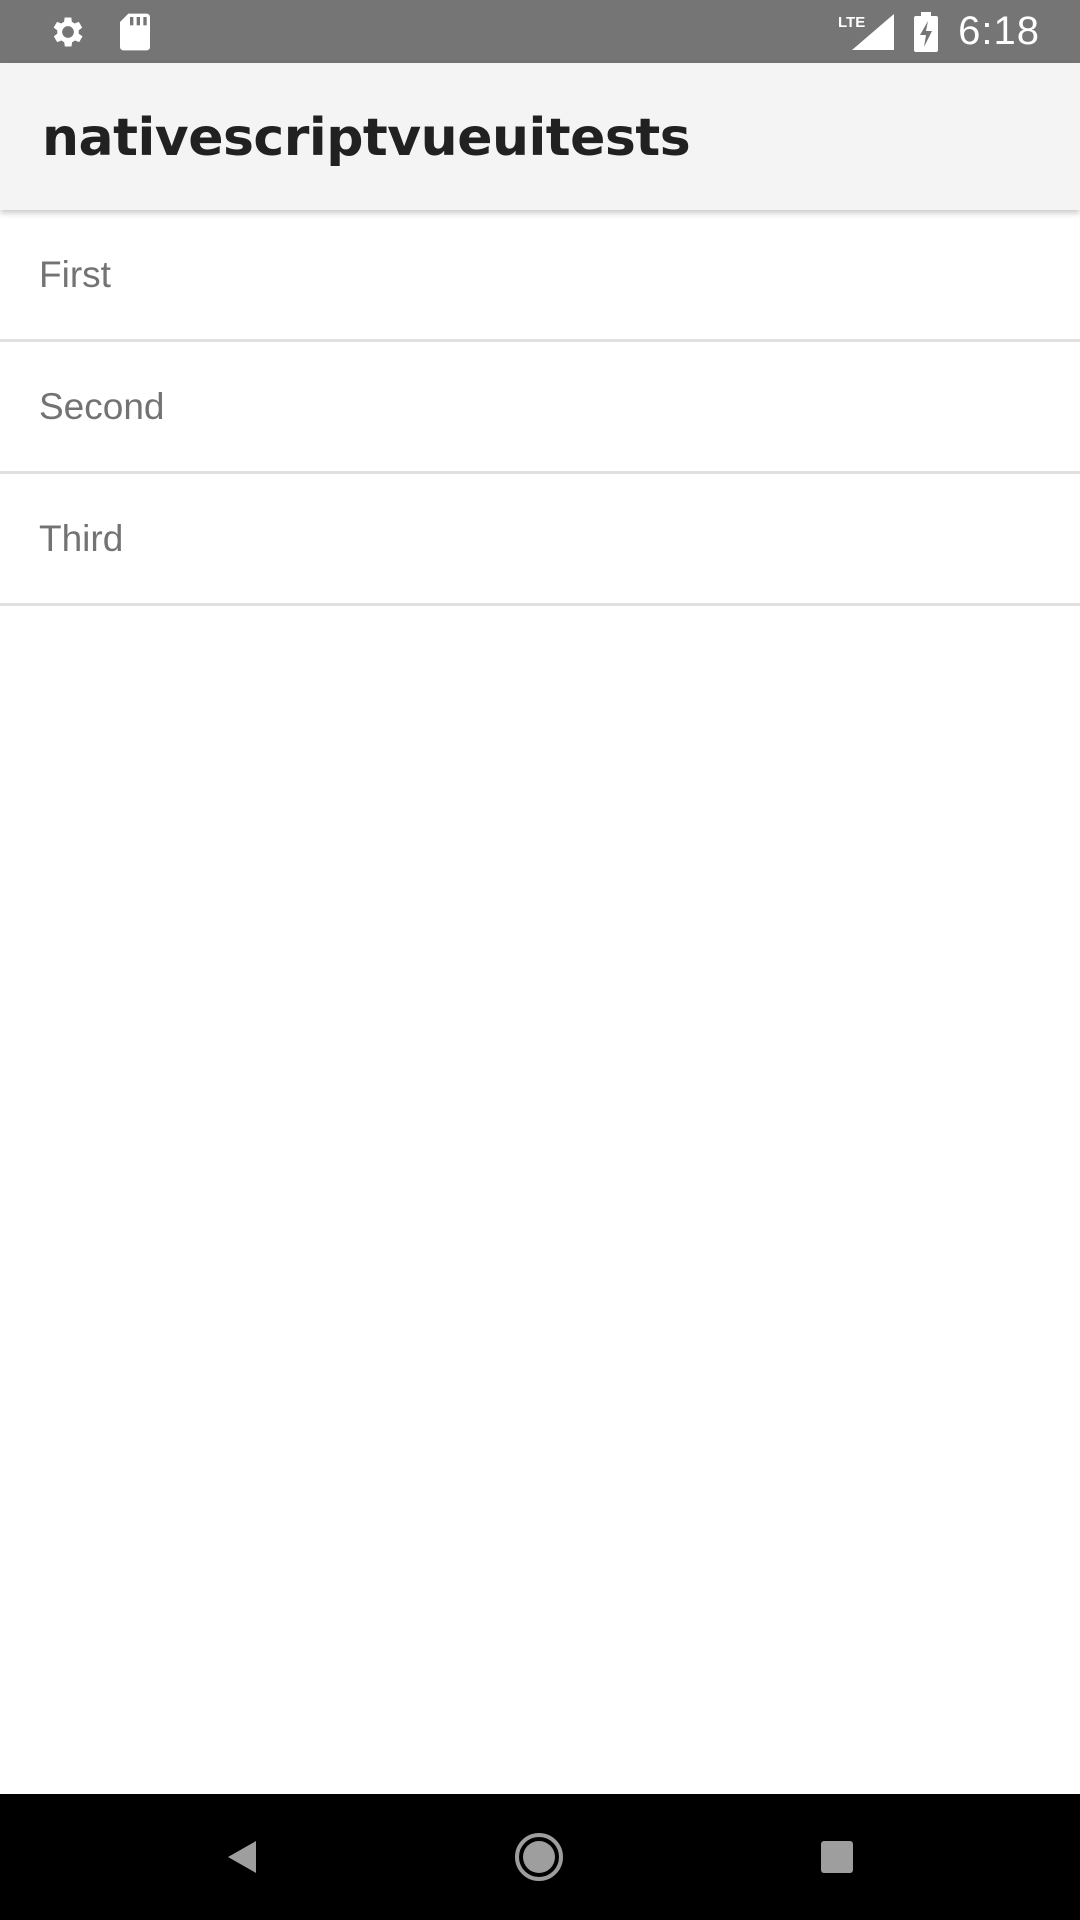 This screenshot has width=1080, height=1920. What do you see at coordinates (81, 538) in the screenshot?
I see `list-item-label: Third` at bounding box center [81, 538].